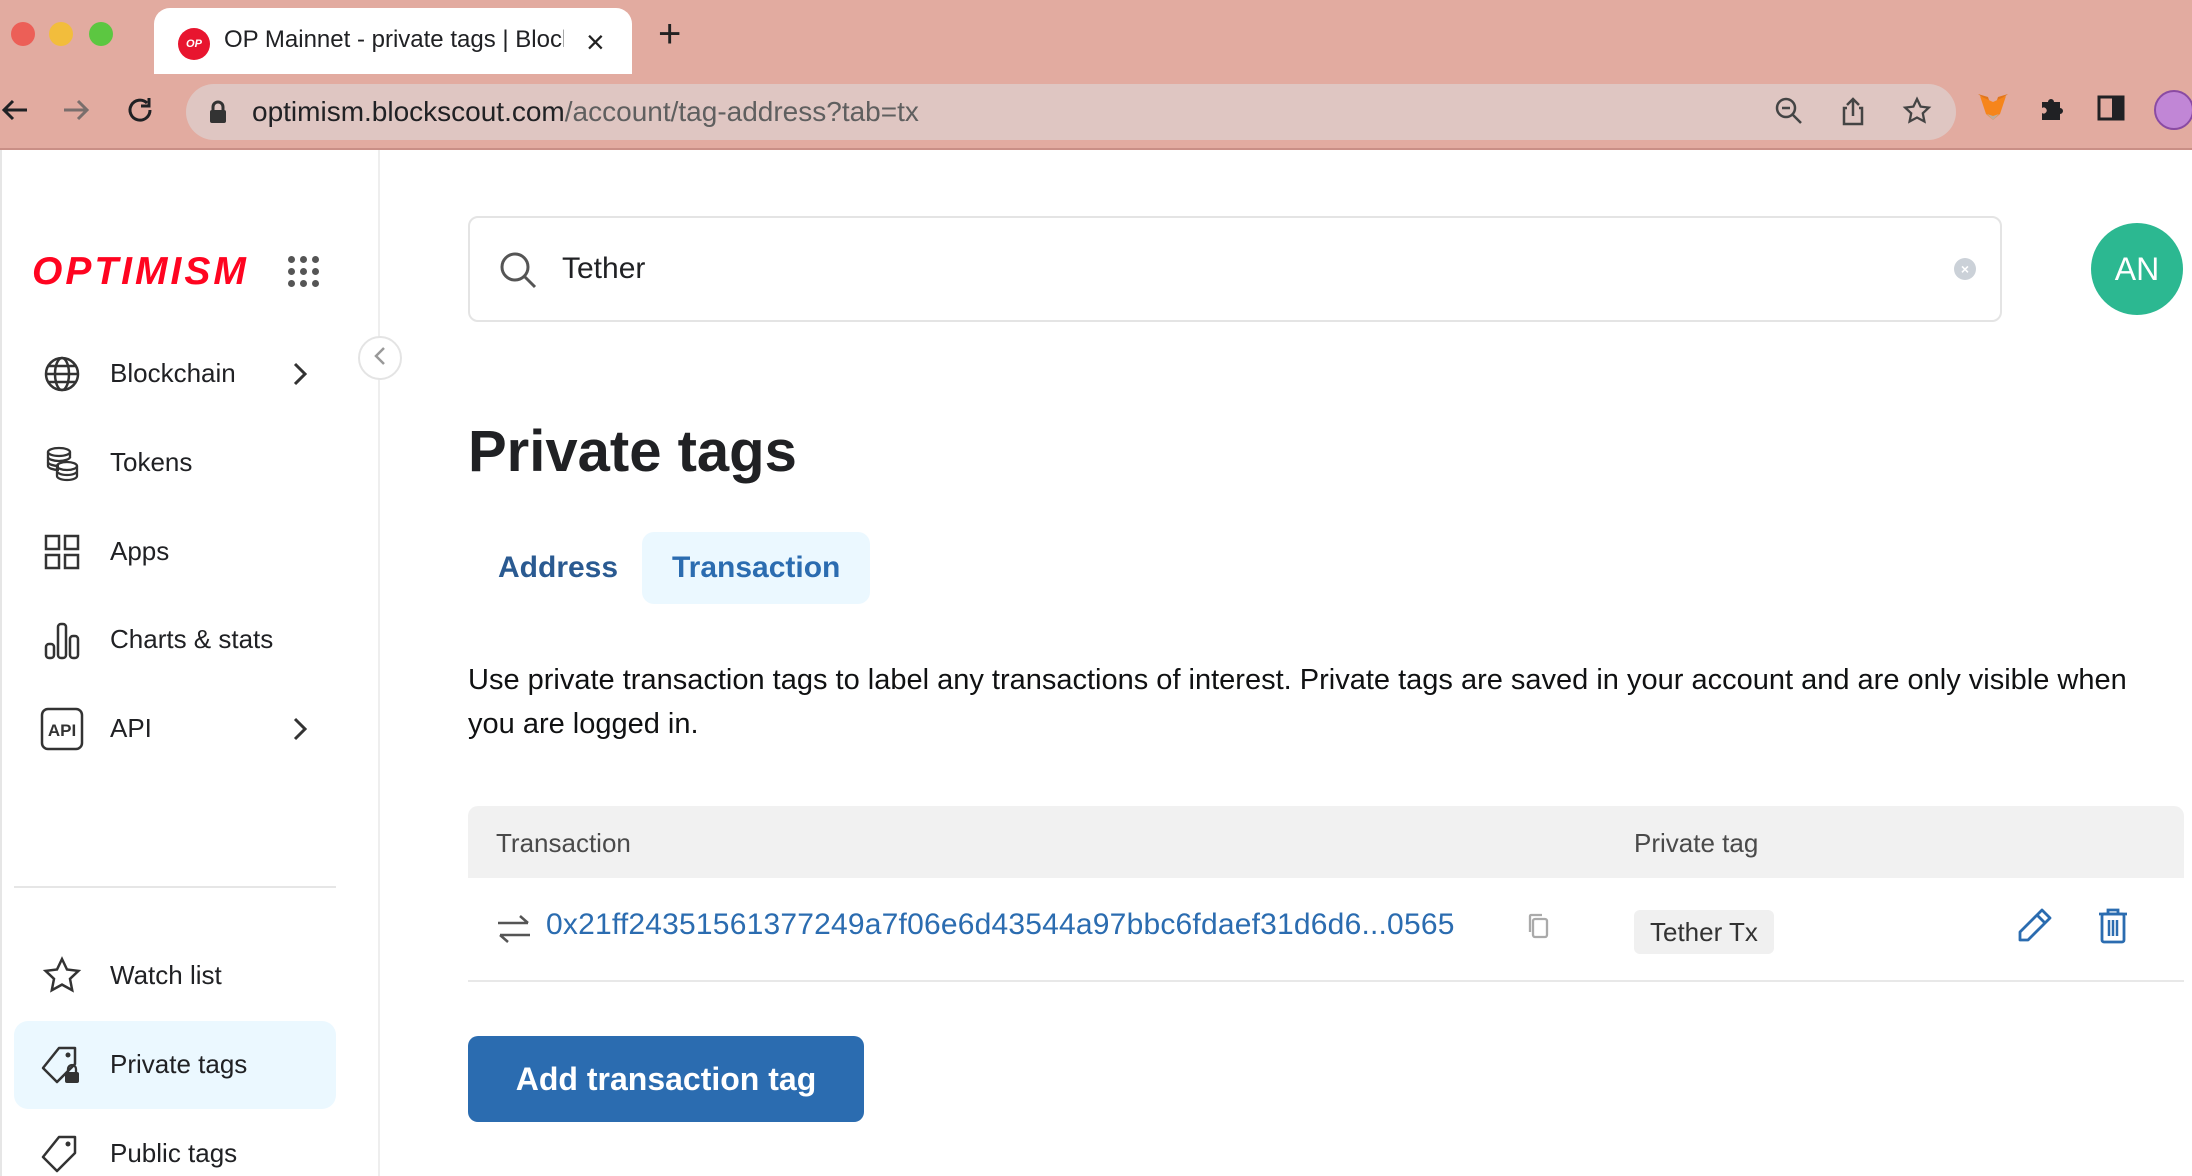 The height and width of the screenshot is (1176, 2192). Describe the element at coordinates (61, 34) in the screenshot. I see `minimize-window-button` at that location.